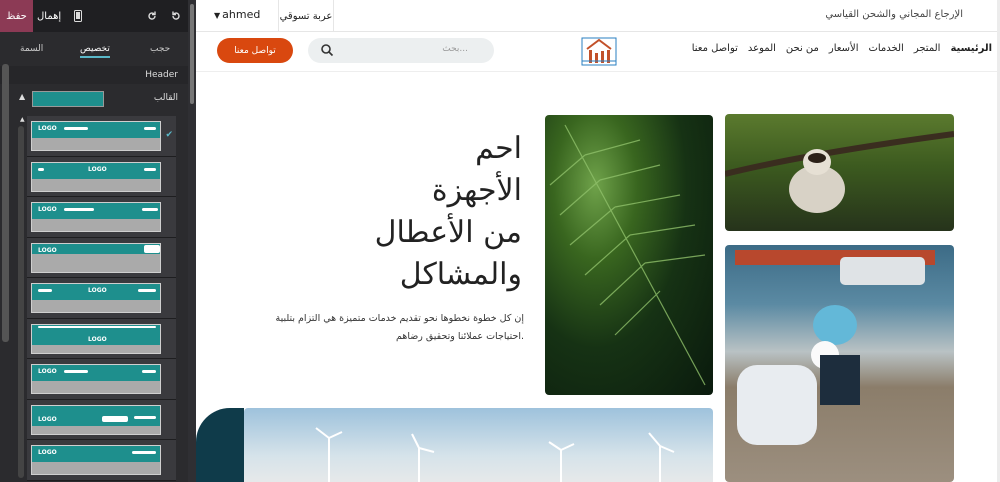 The image size is (1000, 482). Describe the element at coordinates (217, 15) in the screenshot. I see `caret-down-icon: ▼` at that location.